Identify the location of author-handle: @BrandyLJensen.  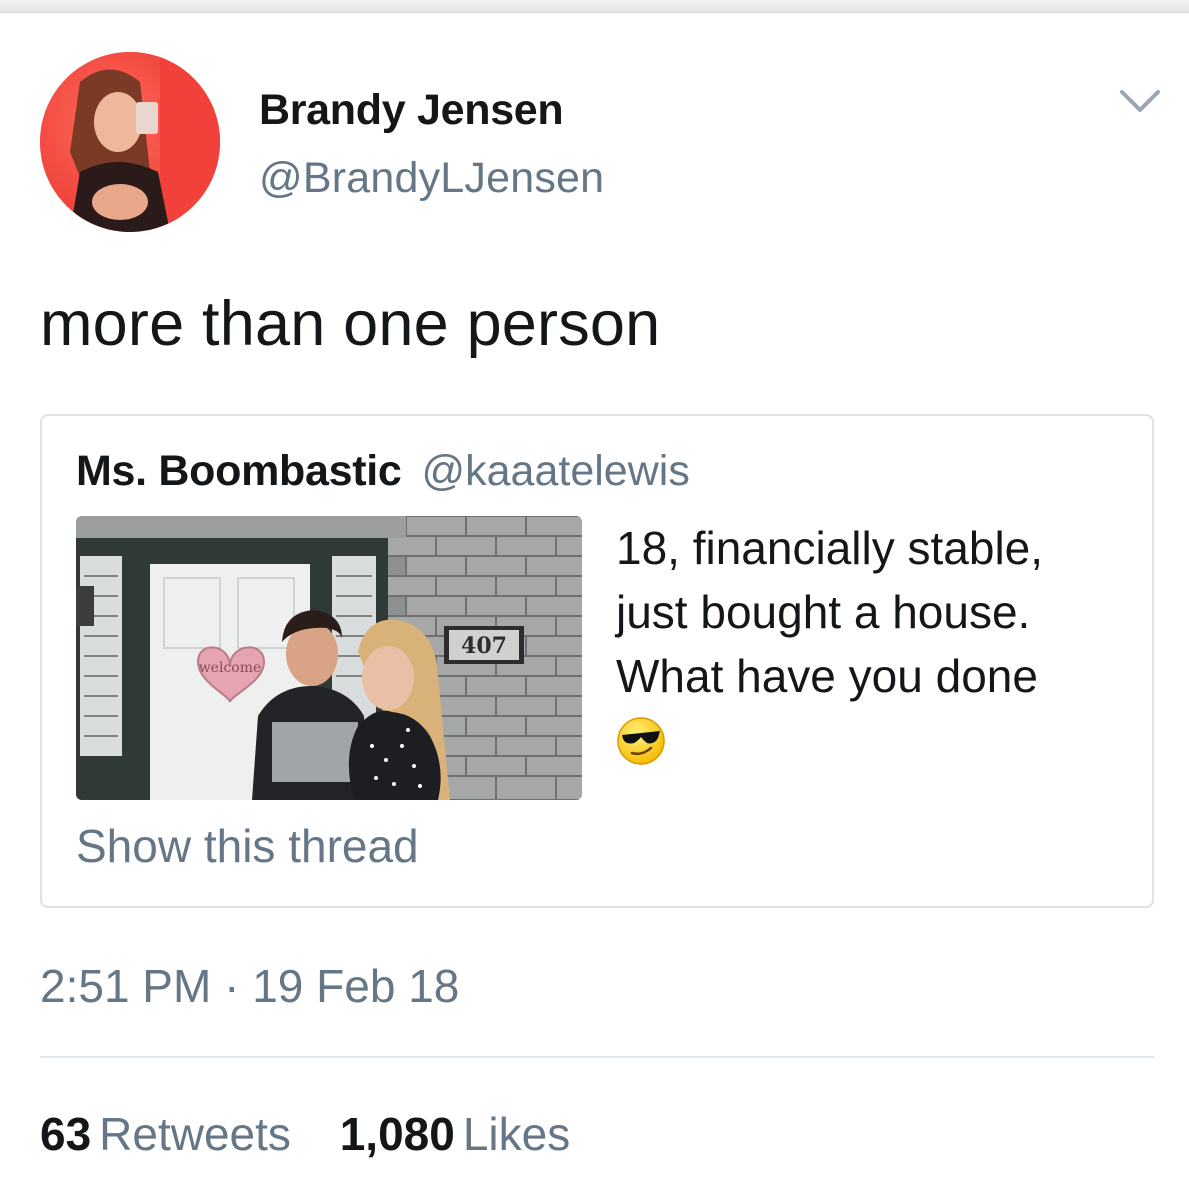
(431, 178).